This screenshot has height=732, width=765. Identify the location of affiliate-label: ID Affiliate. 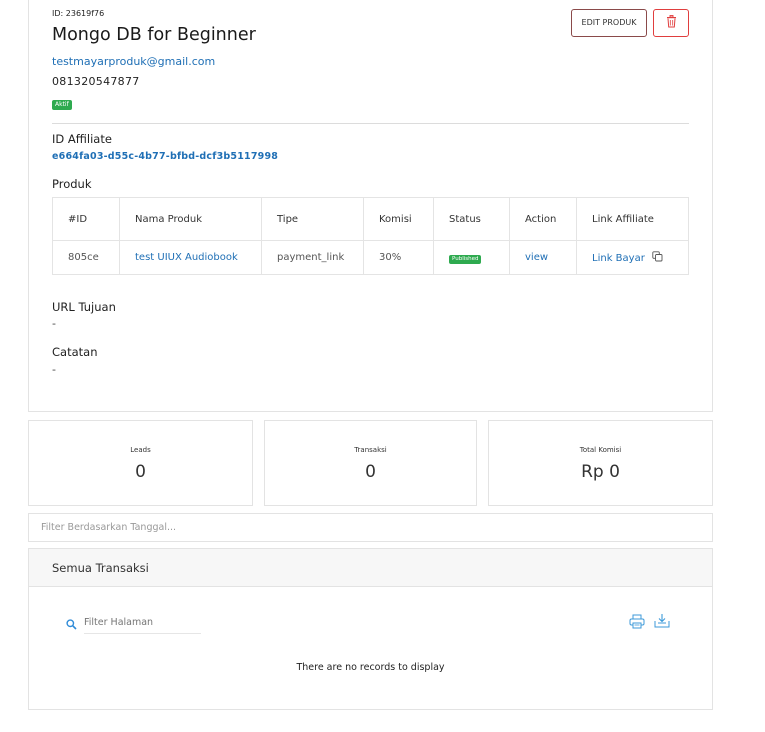
(82, 139).